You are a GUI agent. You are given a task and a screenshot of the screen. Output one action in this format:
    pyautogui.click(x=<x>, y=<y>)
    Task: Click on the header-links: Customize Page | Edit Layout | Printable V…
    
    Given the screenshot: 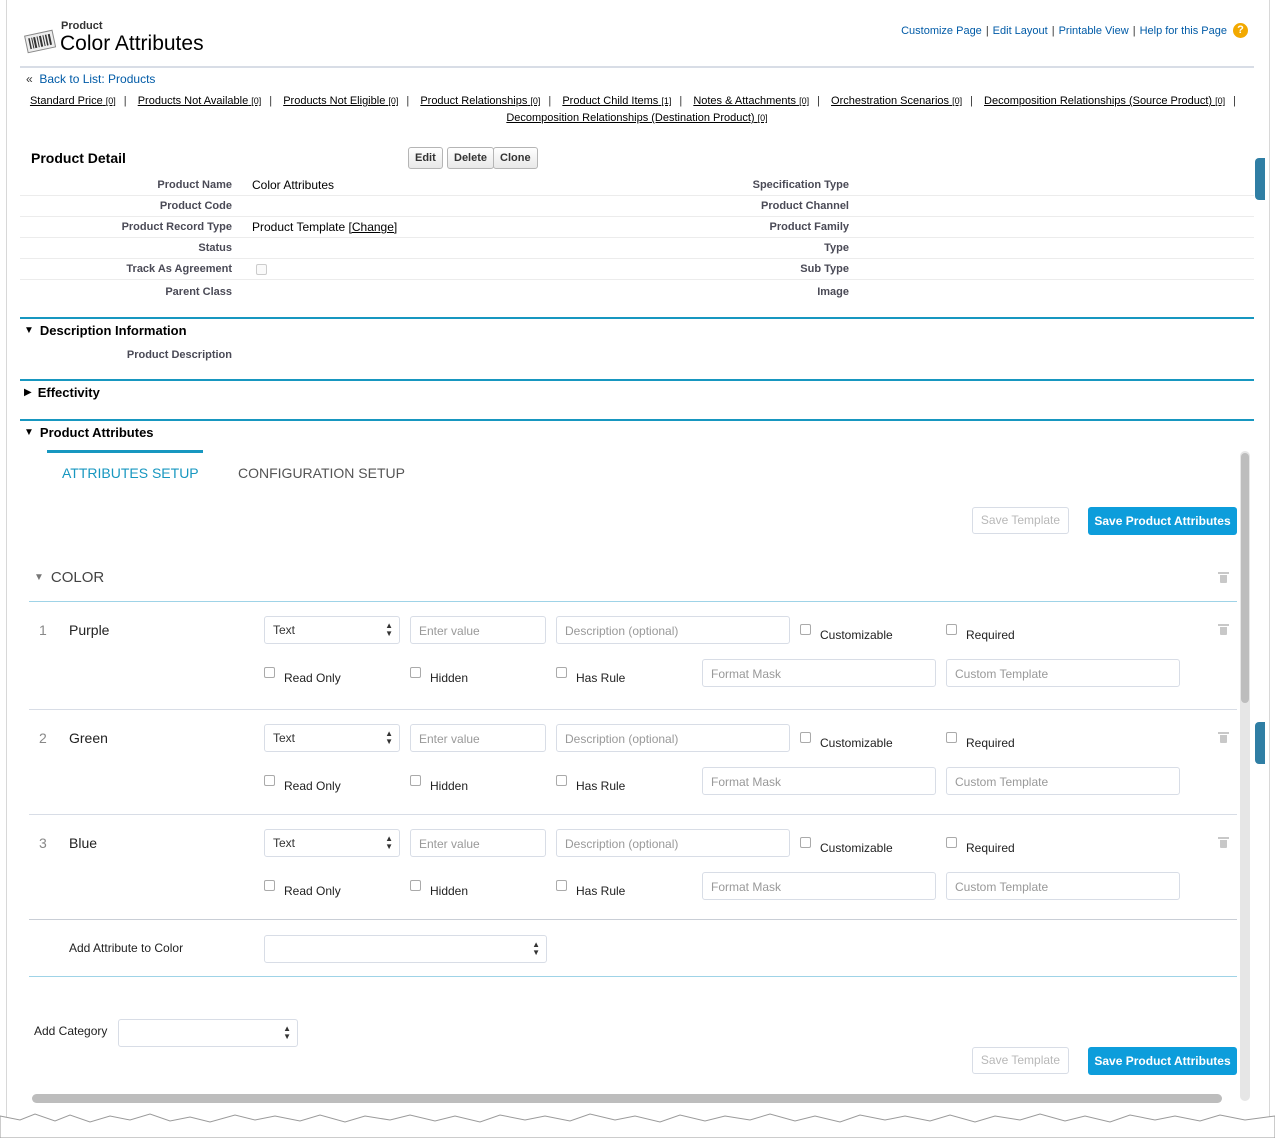 What is the action you would take?
    pyautogui.click(x=1074, y=30)
    